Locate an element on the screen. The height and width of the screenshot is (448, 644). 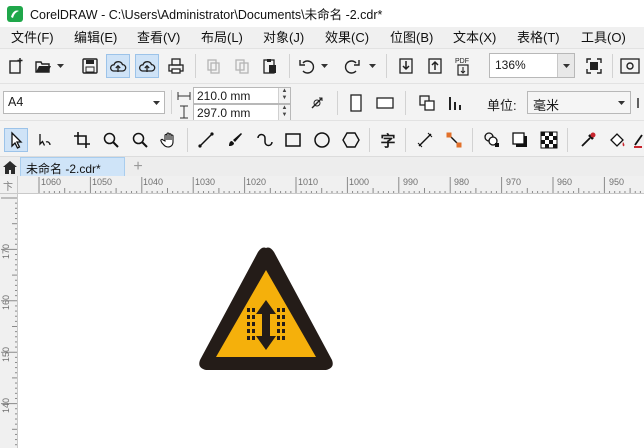
parallel-dimension-tool is located at coordinates (425, 140).